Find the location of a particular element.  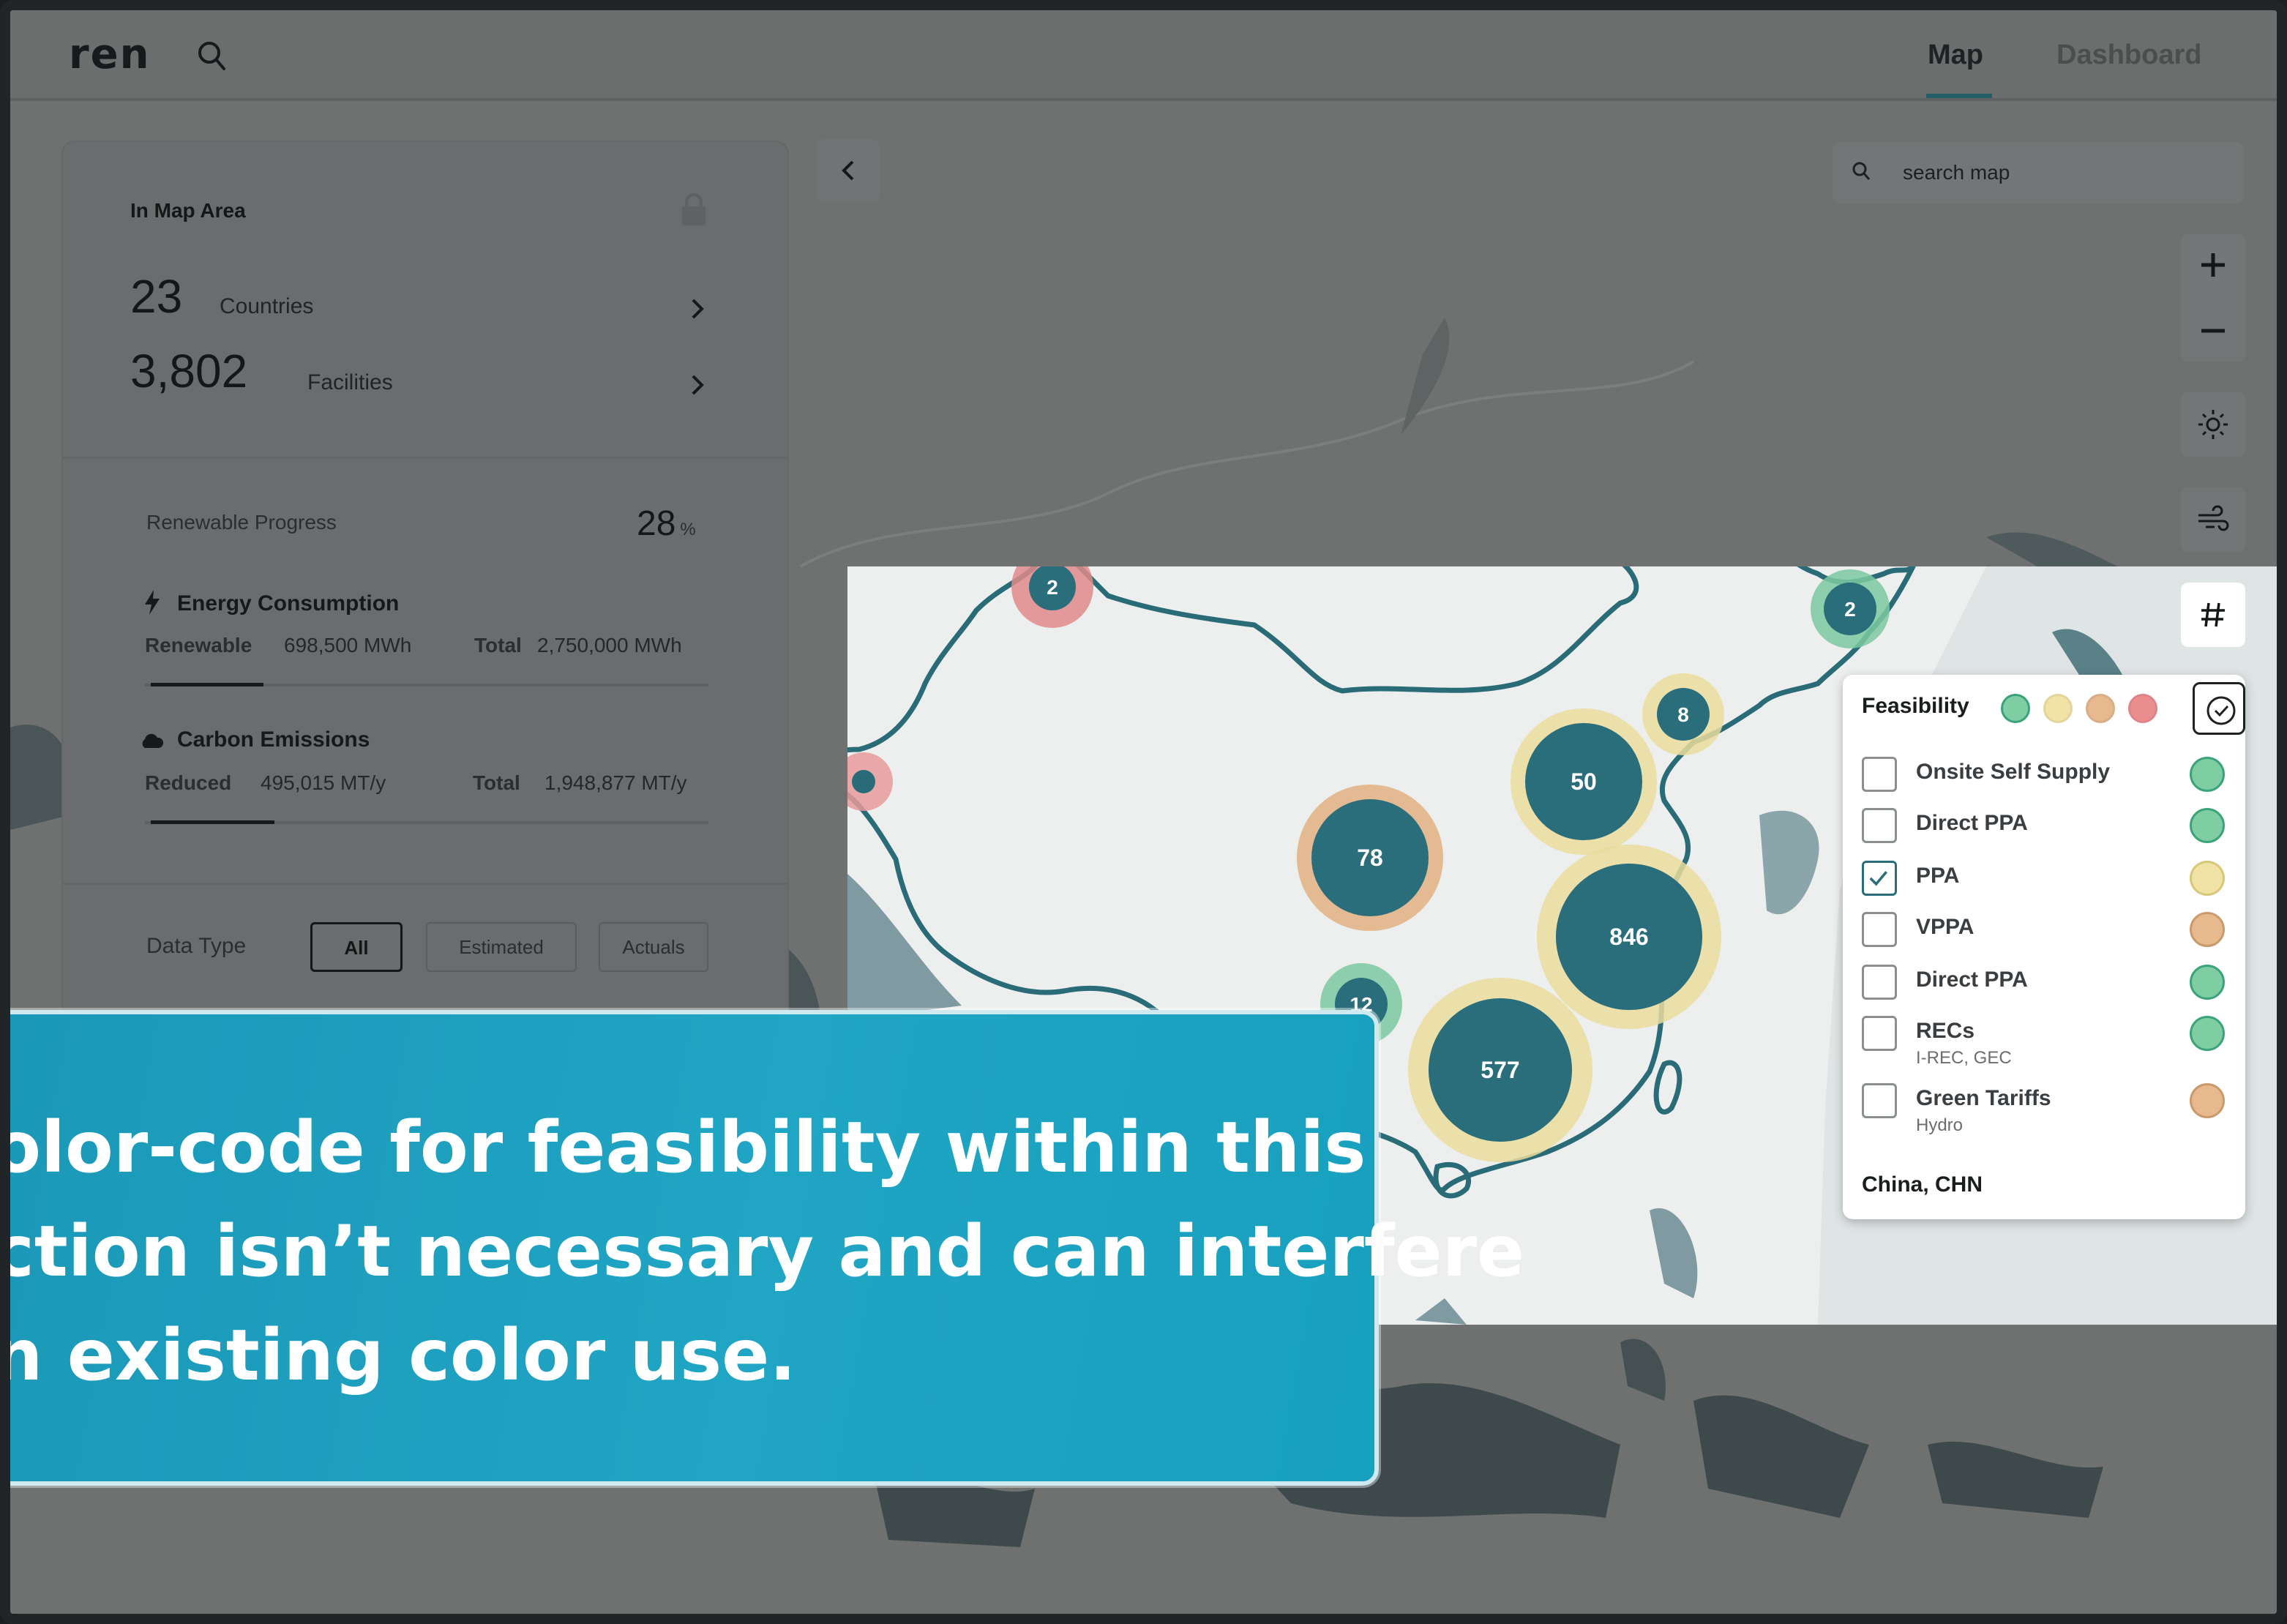

cluster-count: 8 is located at coordinates (1683, 714).